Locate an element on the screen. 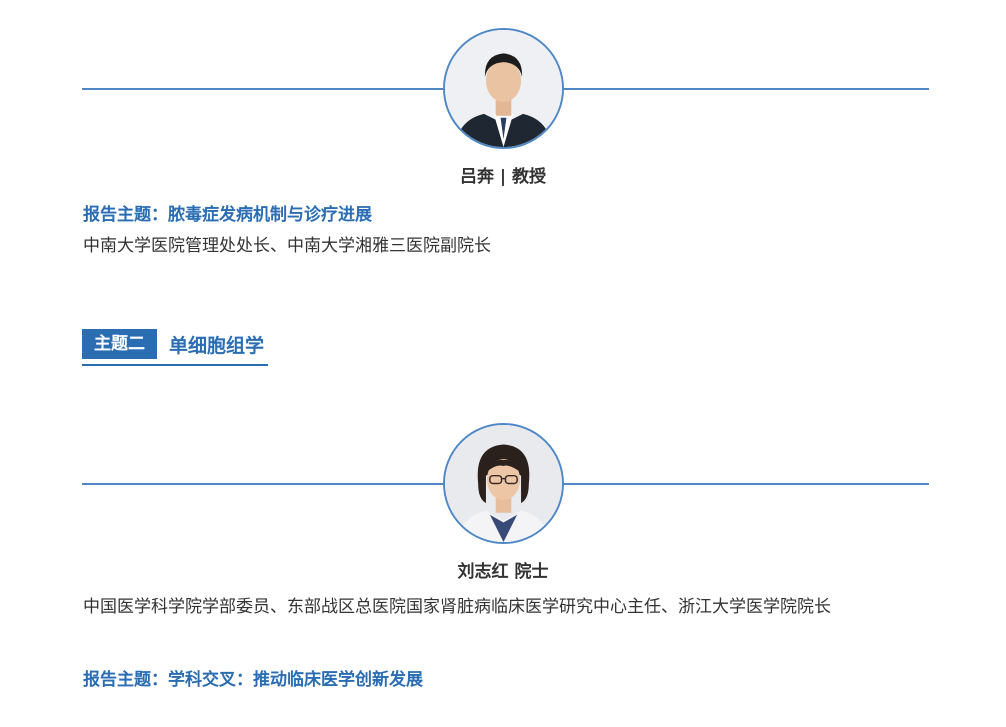  speaker-affiliation: 中南大学医院管理处处长、中南大学湘雅三医院副院长 is located at coordinates (287, 246).